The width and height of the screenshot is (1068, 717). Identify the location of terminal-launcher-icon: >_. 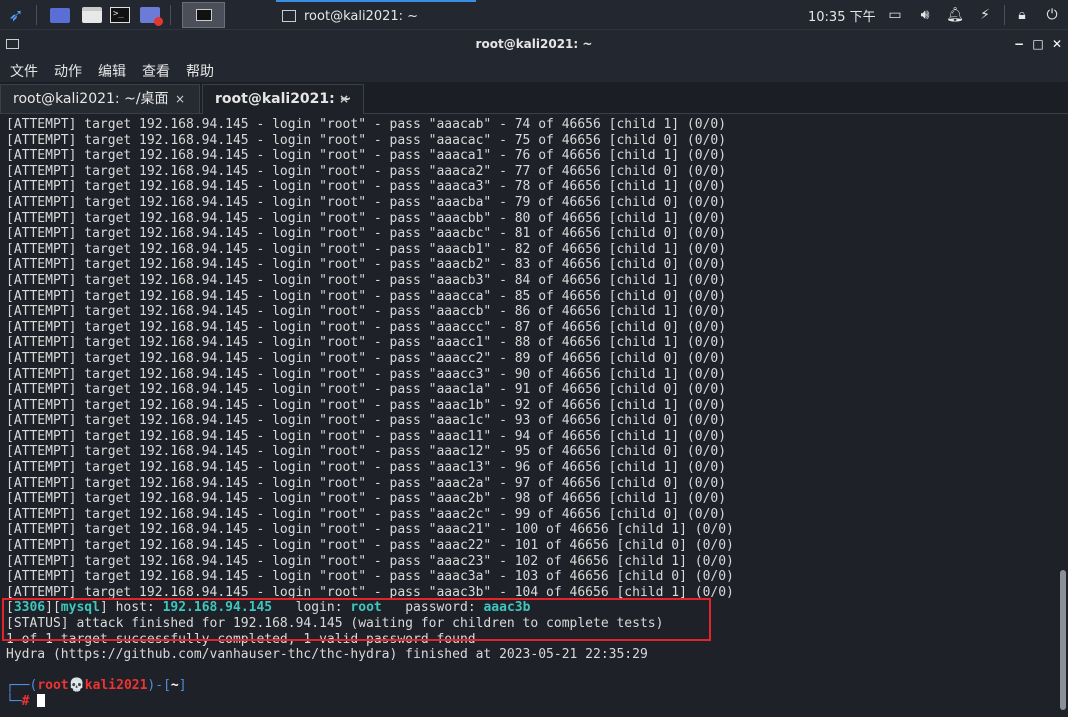
(120, 15).